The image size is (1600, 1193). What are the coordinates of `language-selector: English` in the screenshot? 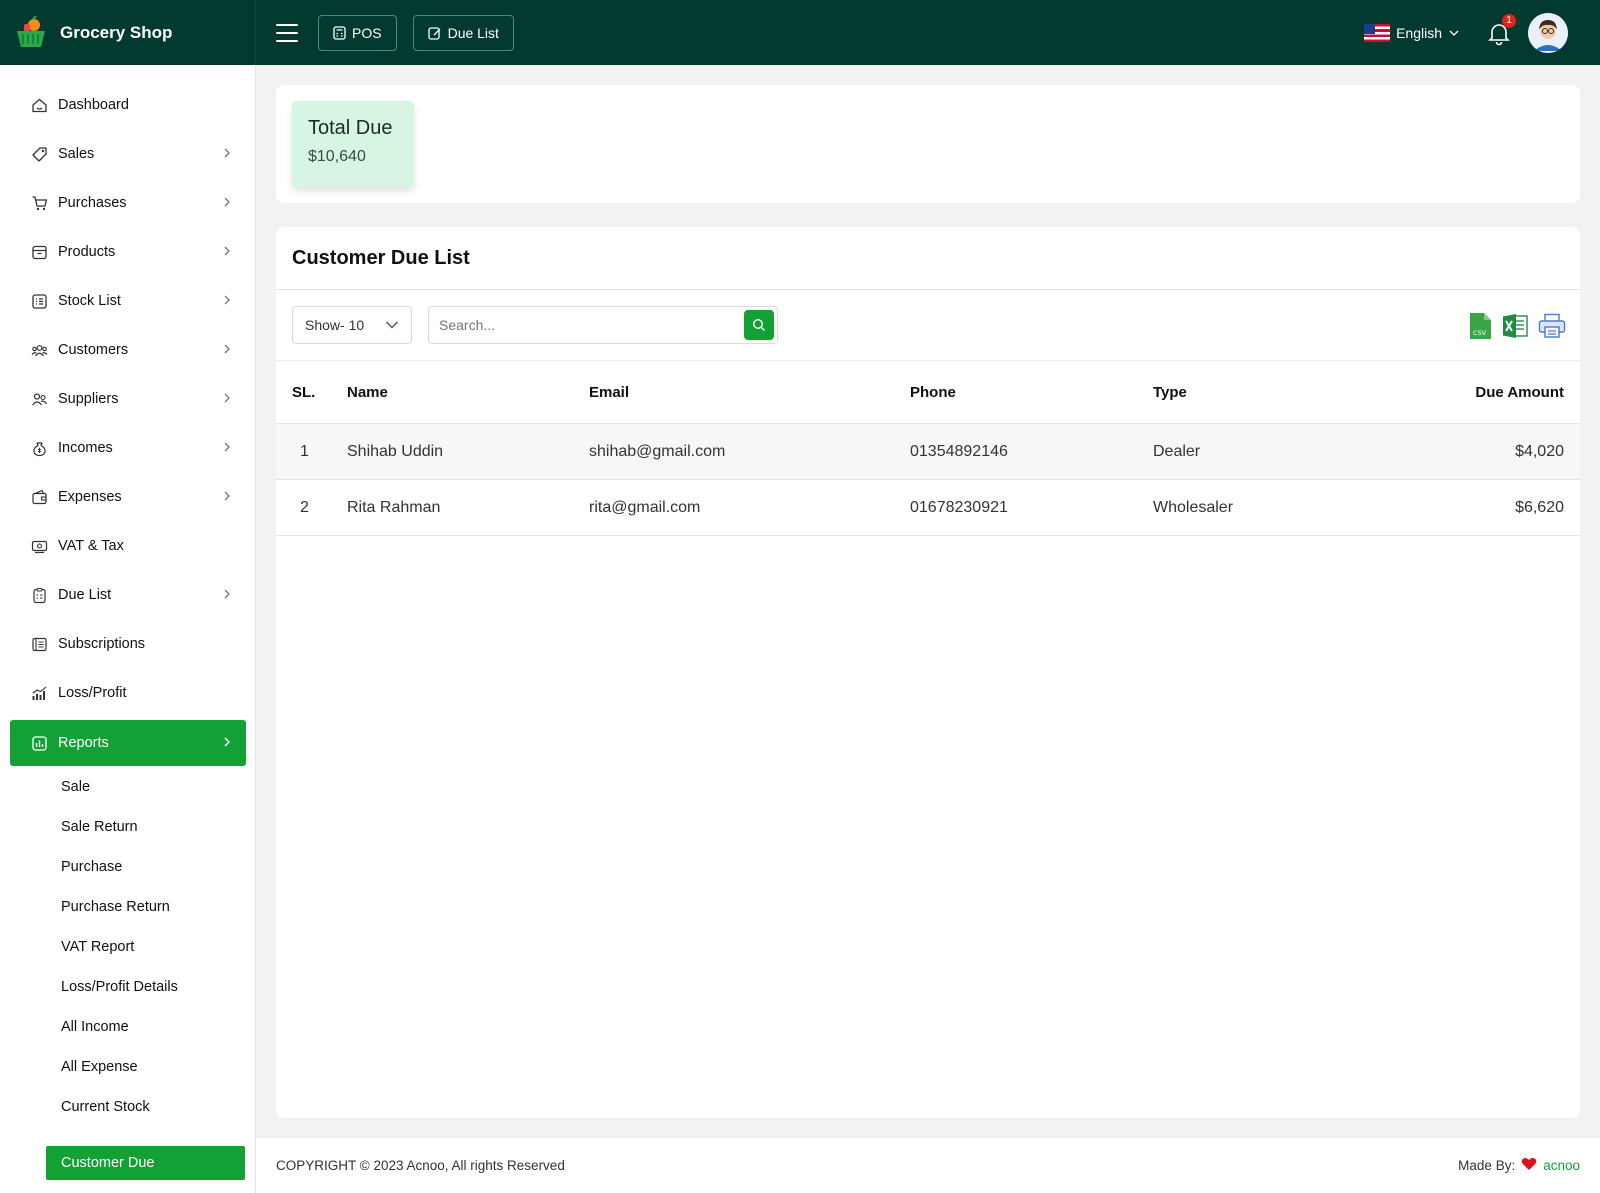 It's located at (1412, 32).